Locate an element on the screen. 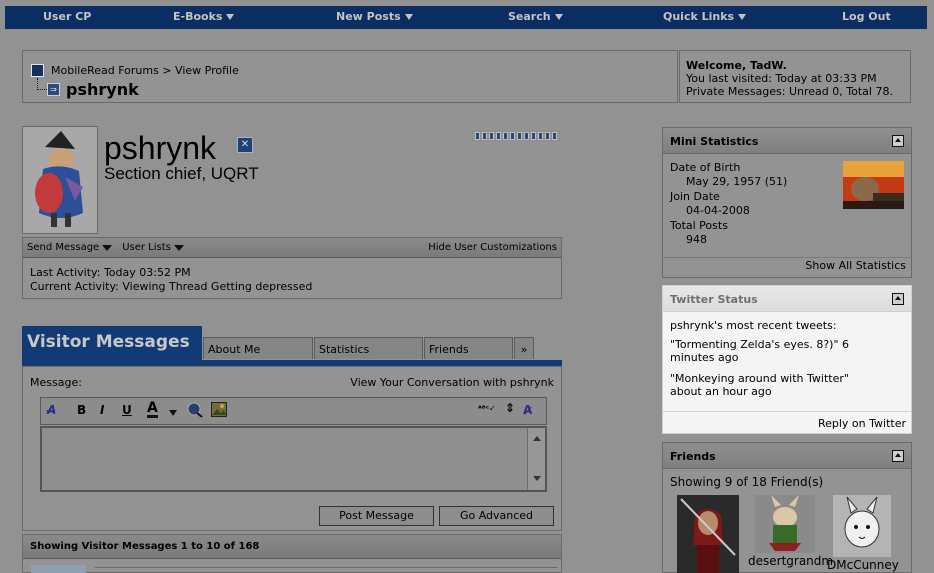 This screenshot has height=573, width=934. resize-icon: ⇕ is located at coordinates (510, 408).